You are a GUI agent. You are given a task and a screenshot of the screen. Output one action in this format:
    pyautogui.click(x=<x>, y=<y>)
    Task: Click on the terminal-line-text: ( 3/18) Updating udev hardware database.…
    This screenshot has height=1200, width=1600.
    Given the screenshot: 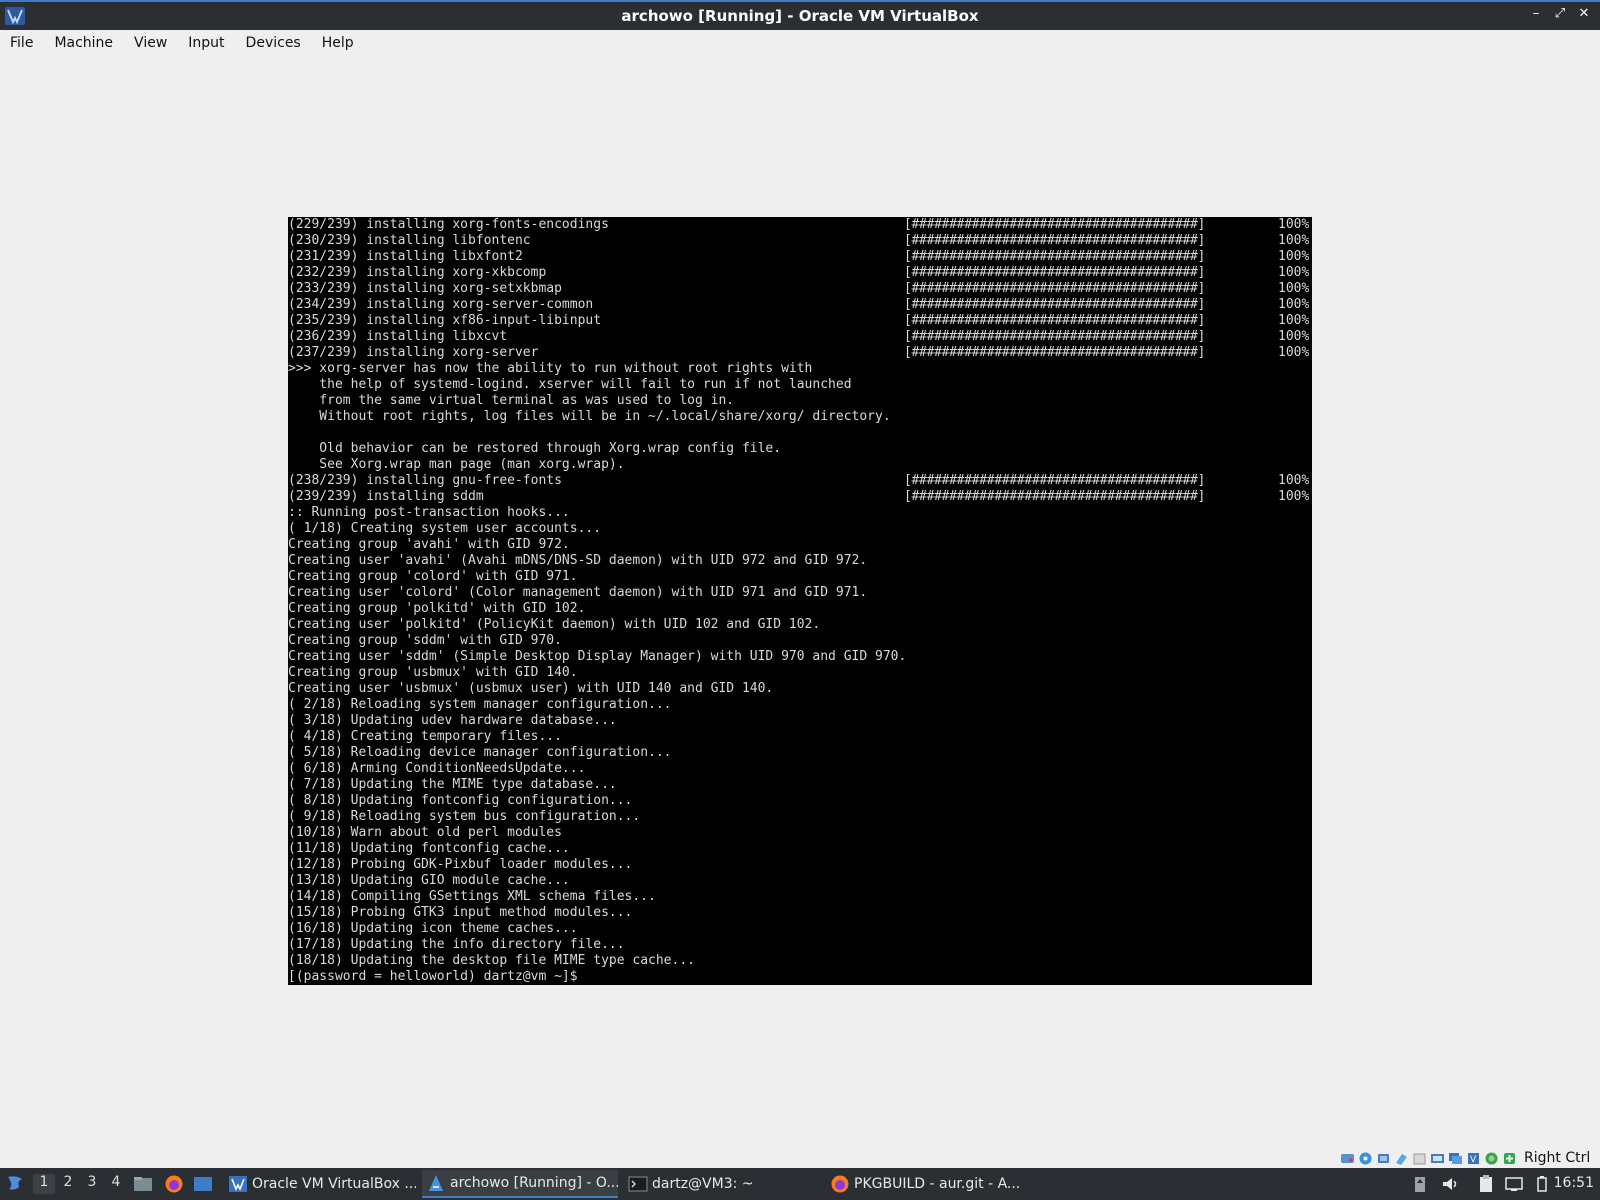 What is the action you would take?
    pyautogui.click(x=452, y=720)
    